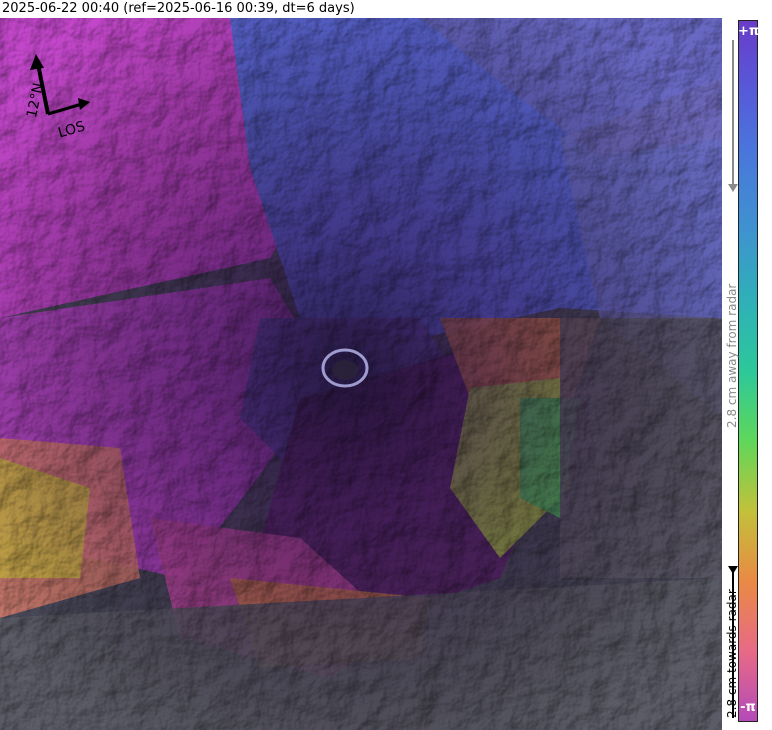  What do you see at coordinates (748, 371) in the screenshot?
I see `colorbar-gradient` at bounding box center [748, 371].